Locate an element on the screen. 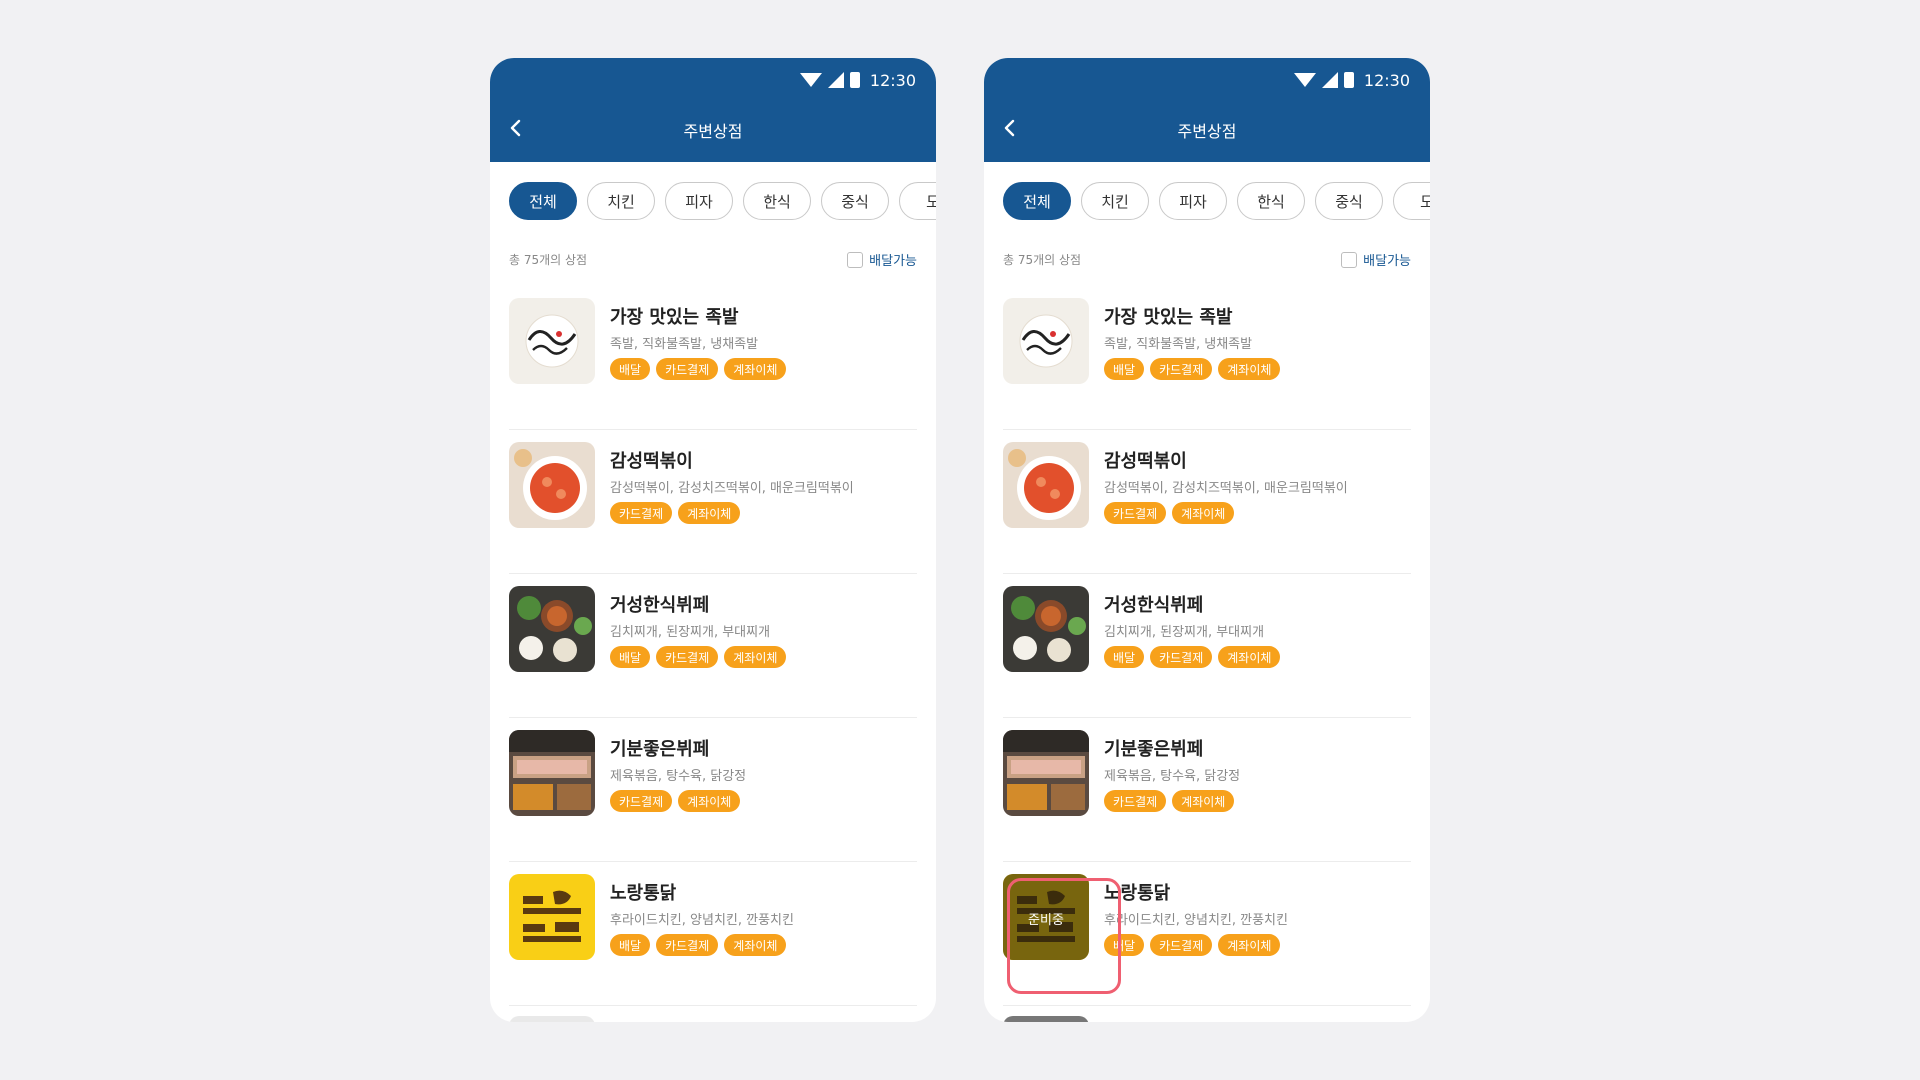 The width and height of the screenshot is (1920, 1080). highlight-frame is located at coordinates (1064, 936).